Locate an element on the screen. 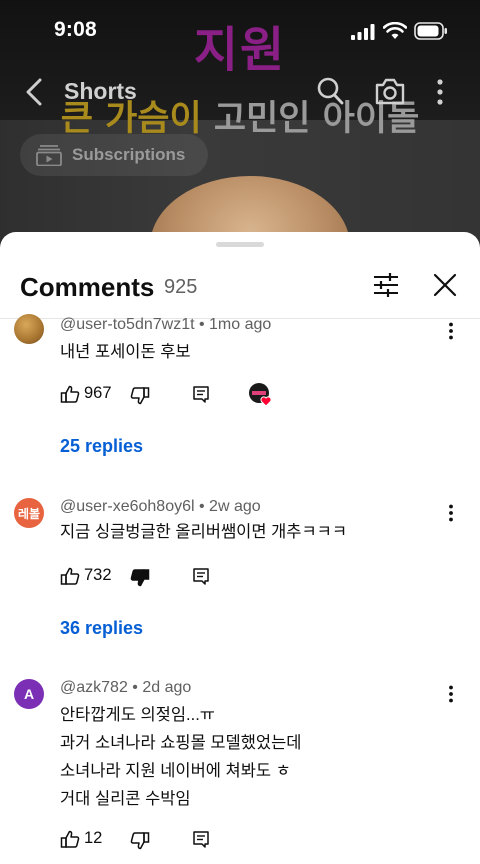  comment-text-line: 내년 포세이돈 후보 is located at coordinates (125, 352).